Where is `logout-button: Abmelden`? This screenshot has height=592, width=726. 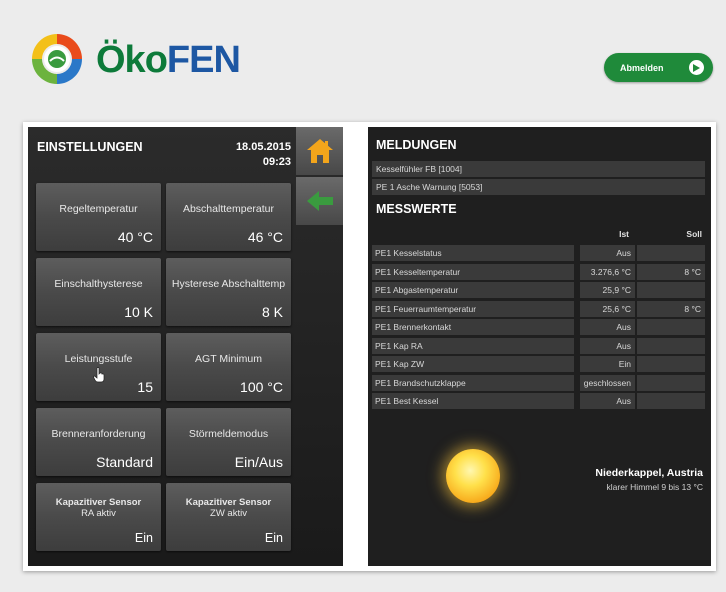
logout-button: Abmelden is located at coordinates (658, 67).